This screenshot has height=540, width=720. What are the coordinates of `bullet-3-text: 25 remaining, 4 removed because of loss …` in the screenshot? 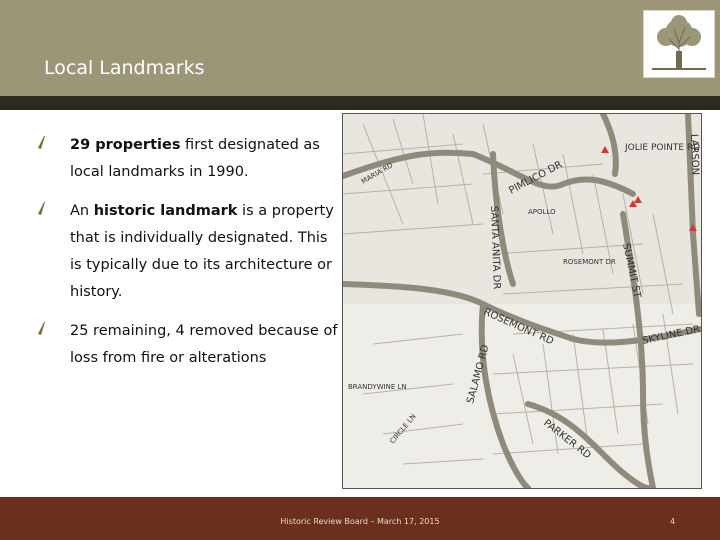 It's located at (204, 344).